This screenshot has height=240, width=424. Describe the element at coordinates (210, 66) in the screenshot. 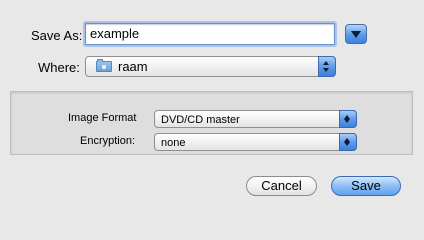

I see `where-popup: raam` at that location.